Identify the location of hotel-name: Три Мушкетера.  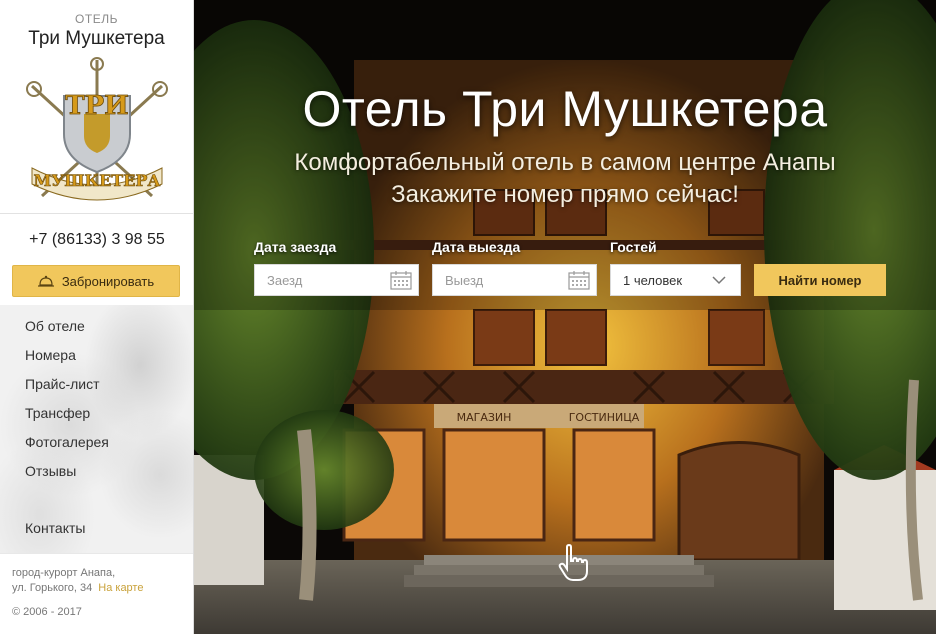
(96, 38).